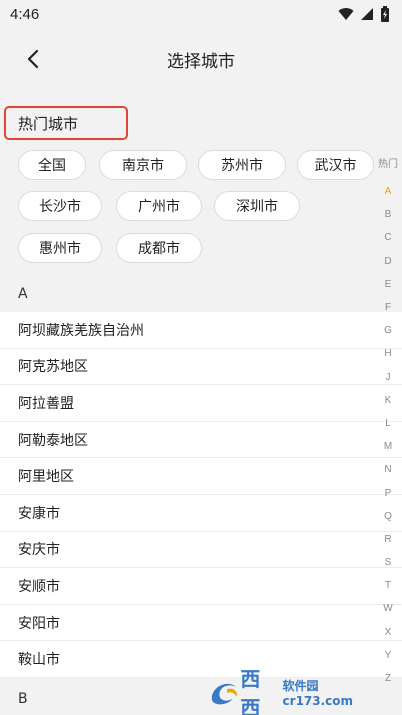 The width and height of the screenshot is (402, 715). Describe the element at coordinates (159, 248) in the screenshot. I see `hot-city-chip: 成都市` at that location.